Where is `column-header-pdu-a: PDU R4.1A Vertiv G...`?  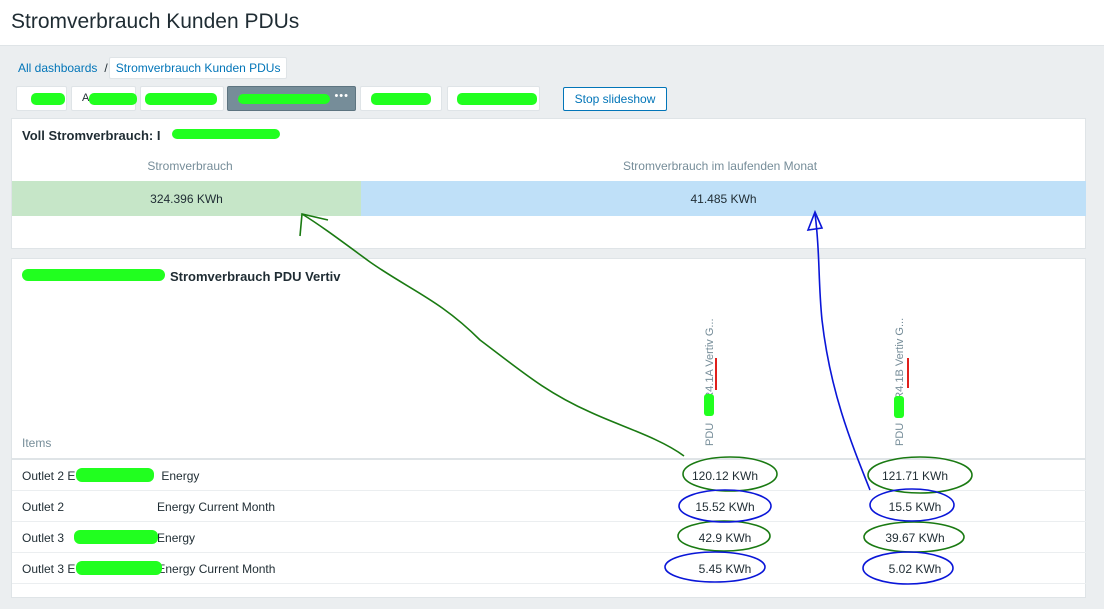
column-header-pdu-a: PDU R4.1A Vertiv G... is located at coordinates (710, 382).